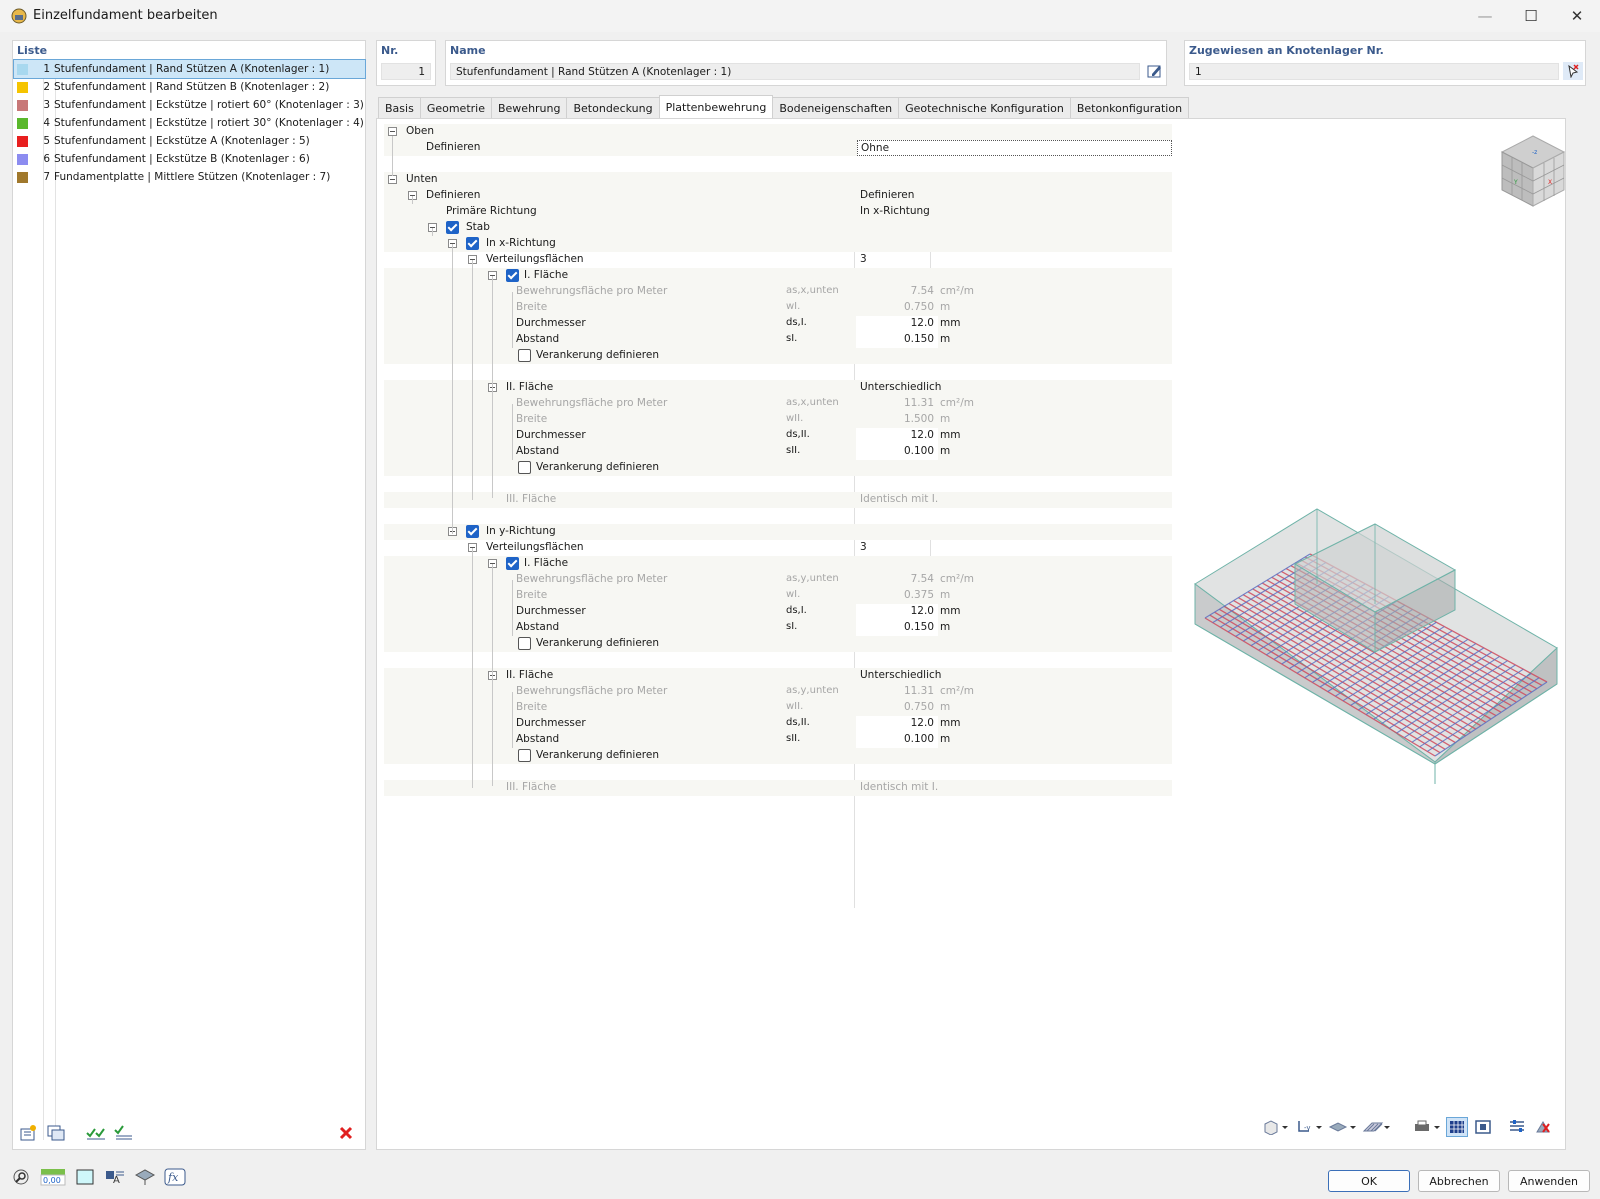 The width and height of the screenshot is (1600, 1199). What do you see at coordinates (984, 108) in the screenshot?
I see `tab-7: Geotechnische Konfiguration` at bounding box center [984, 108].